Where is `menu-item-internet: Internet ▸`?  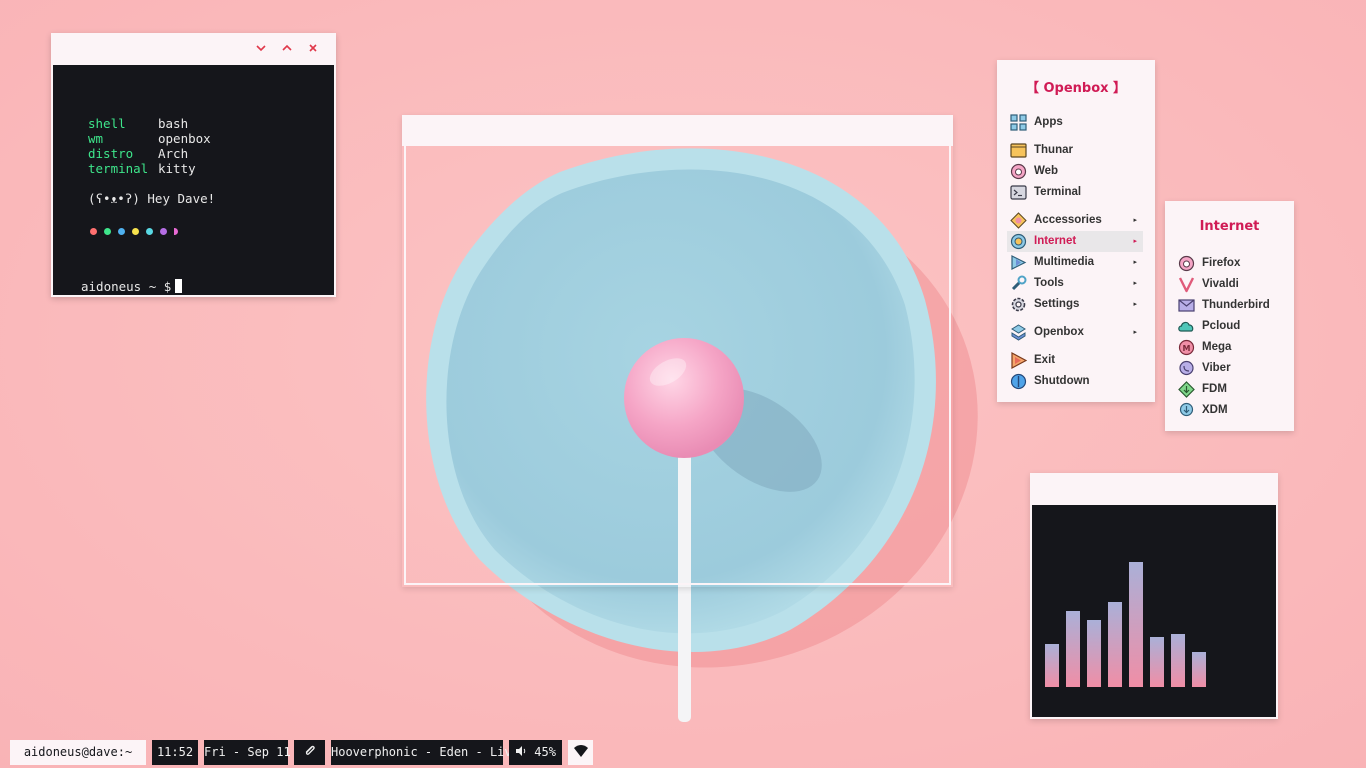
menu-item-internet: Internet ▸ is located at coordinates (1075, 241).